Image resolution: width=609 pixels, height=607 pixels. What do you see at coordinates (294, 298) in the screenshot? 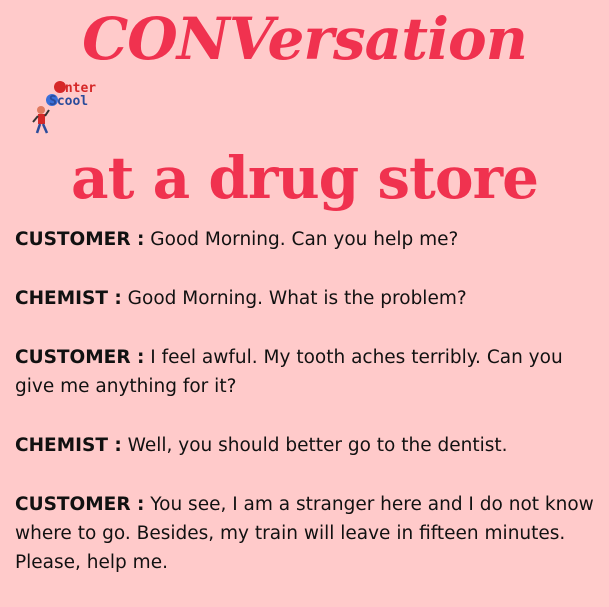
I see `dialogue-text: Good Morning. What is the problem?` at bounding box center [294, 298].